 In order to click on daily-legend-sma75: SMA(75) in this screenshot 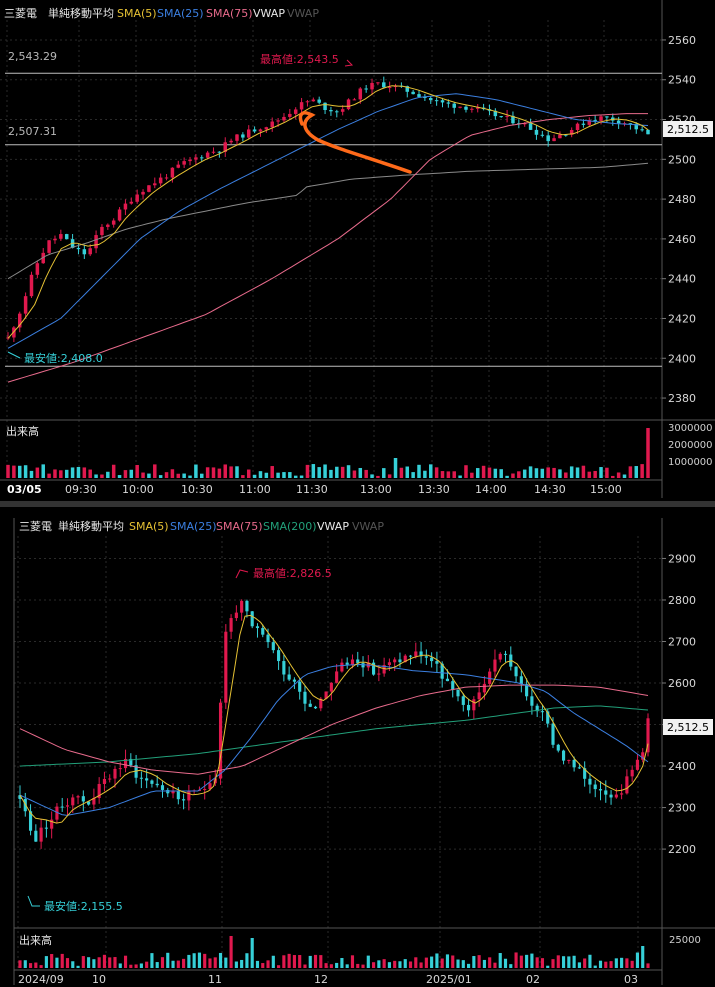, I will do `click(239, 526)`.